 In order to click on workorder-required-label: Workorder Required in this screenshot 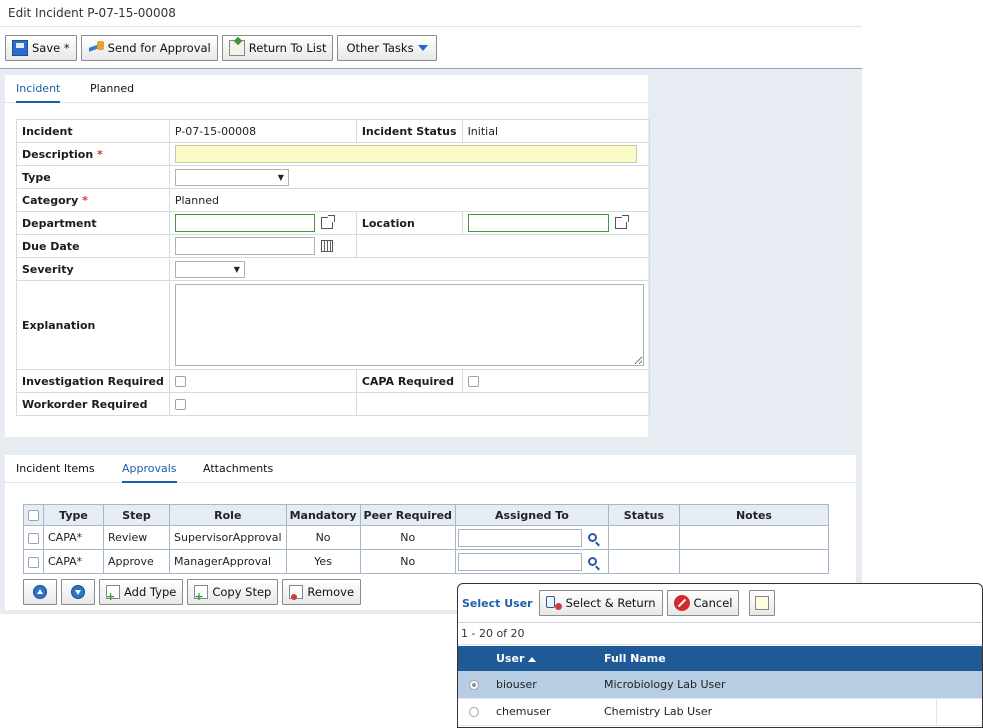, I will do `click(93, 404)`.